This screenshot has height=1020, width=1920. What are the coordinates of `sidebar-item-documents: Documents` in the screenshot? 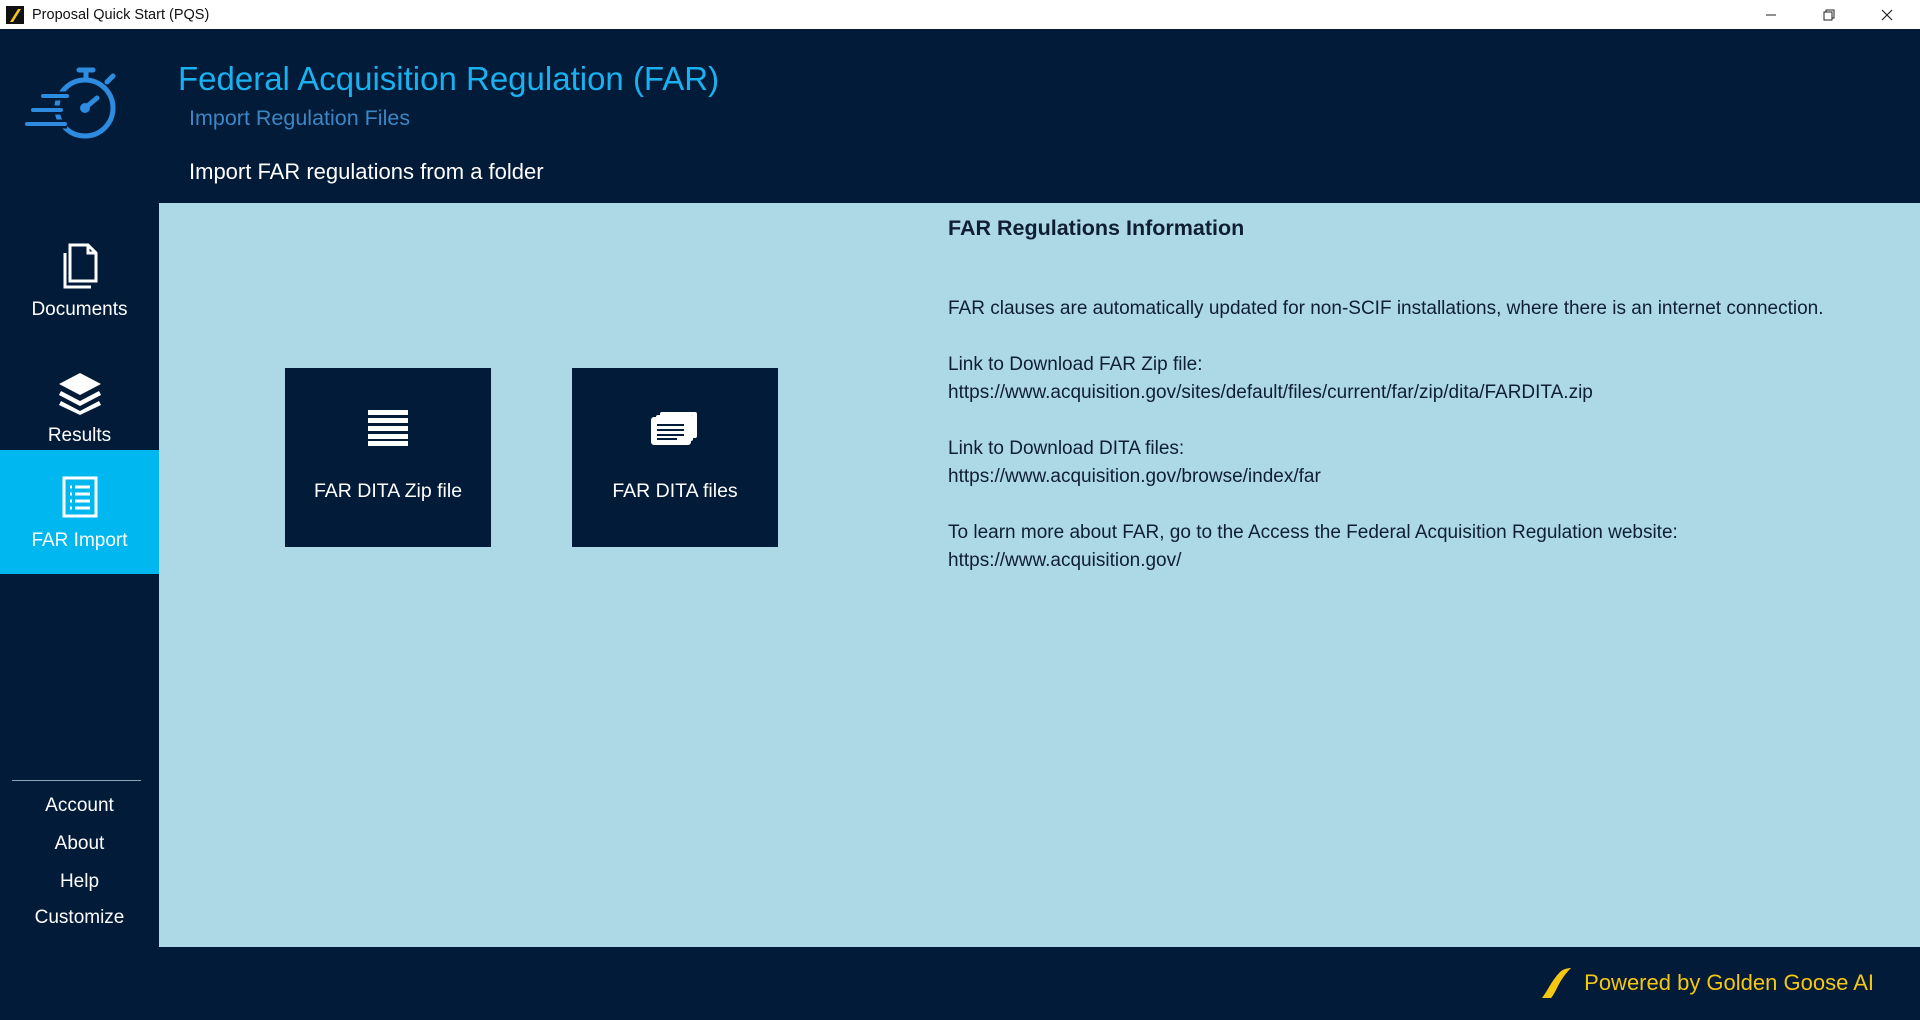 It's located at (79, 281).